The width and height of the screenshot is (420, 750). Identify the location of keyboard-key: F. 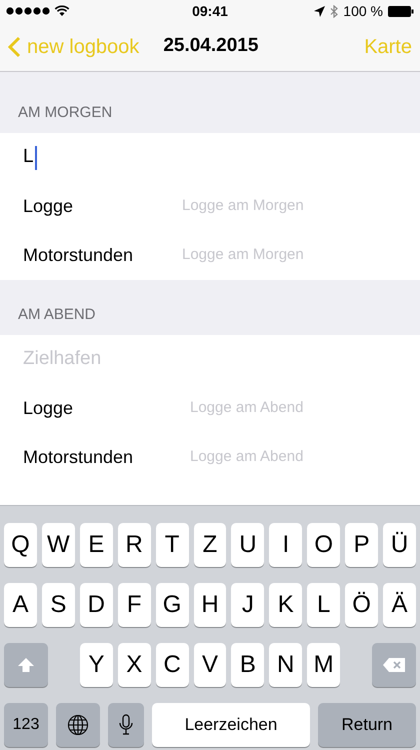
(134, 605).